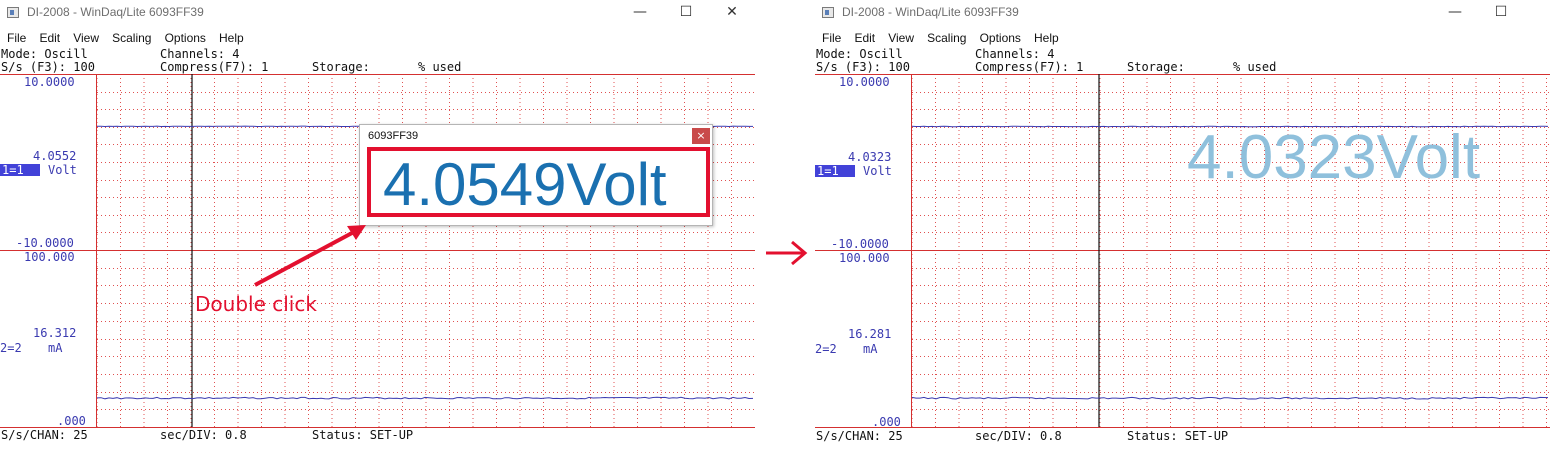 Image resolution: width=1550 pixels, height=450 pixels. What do you see at coordinates (859, 436) in the screenshot?
I see `samples-per-channel-label: S/s/CHAN: 25` at bounding box center [859, 436].